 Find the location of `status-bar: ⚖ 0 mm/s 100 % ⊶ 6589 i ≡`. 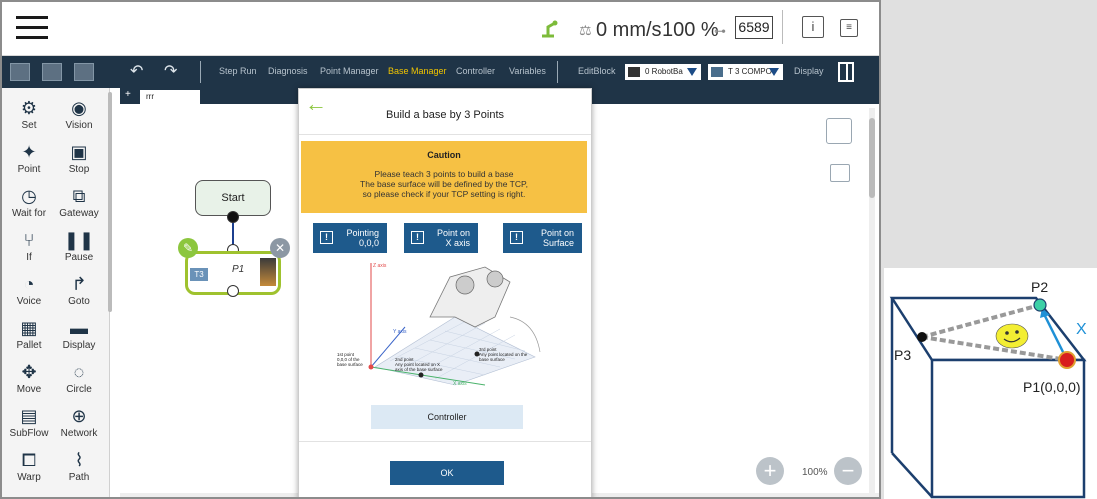

status-bar: ⚖ 0 mm/s 100 % ⊶ 6589 i ≡ is located at coordinates (440, 29).